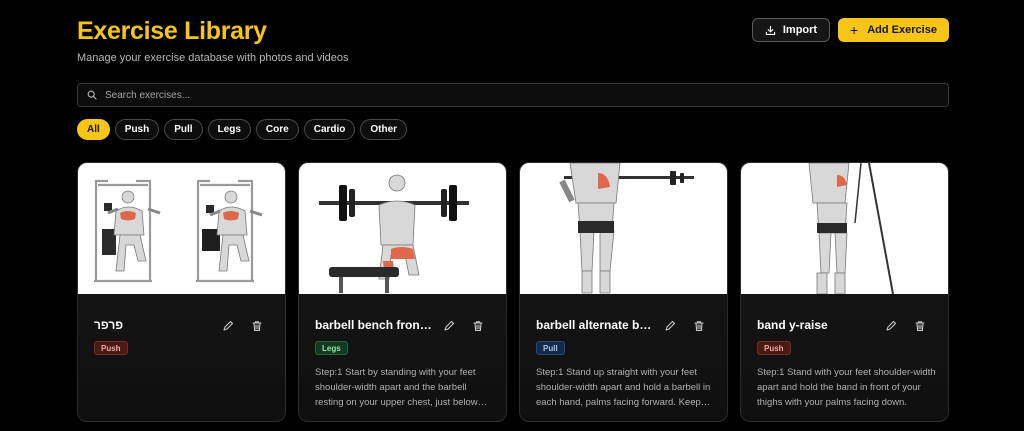 The width and height of the screenshot is (1024, 431). What do you see at coordinates (331, 348) in the screenshot?
I see `category-tag: Legs` at bounding box center [331, 348].